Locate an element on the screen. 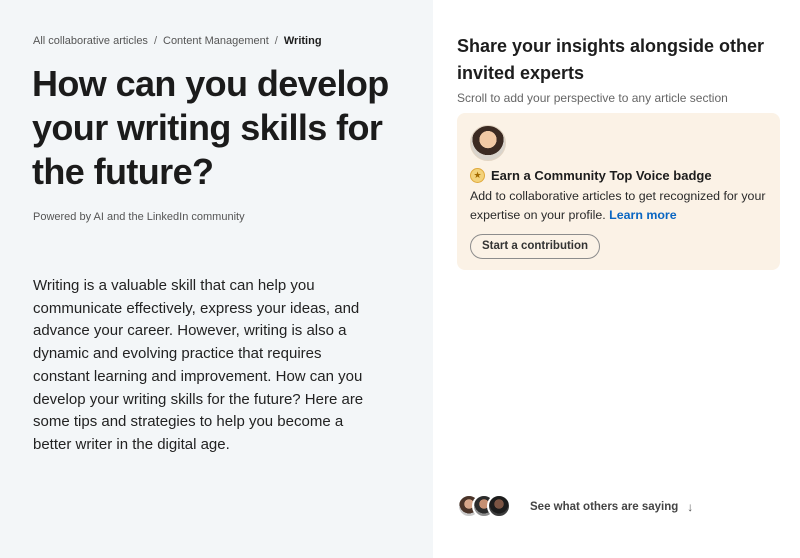  contributor-avatars is located at coordinates (487, 507).